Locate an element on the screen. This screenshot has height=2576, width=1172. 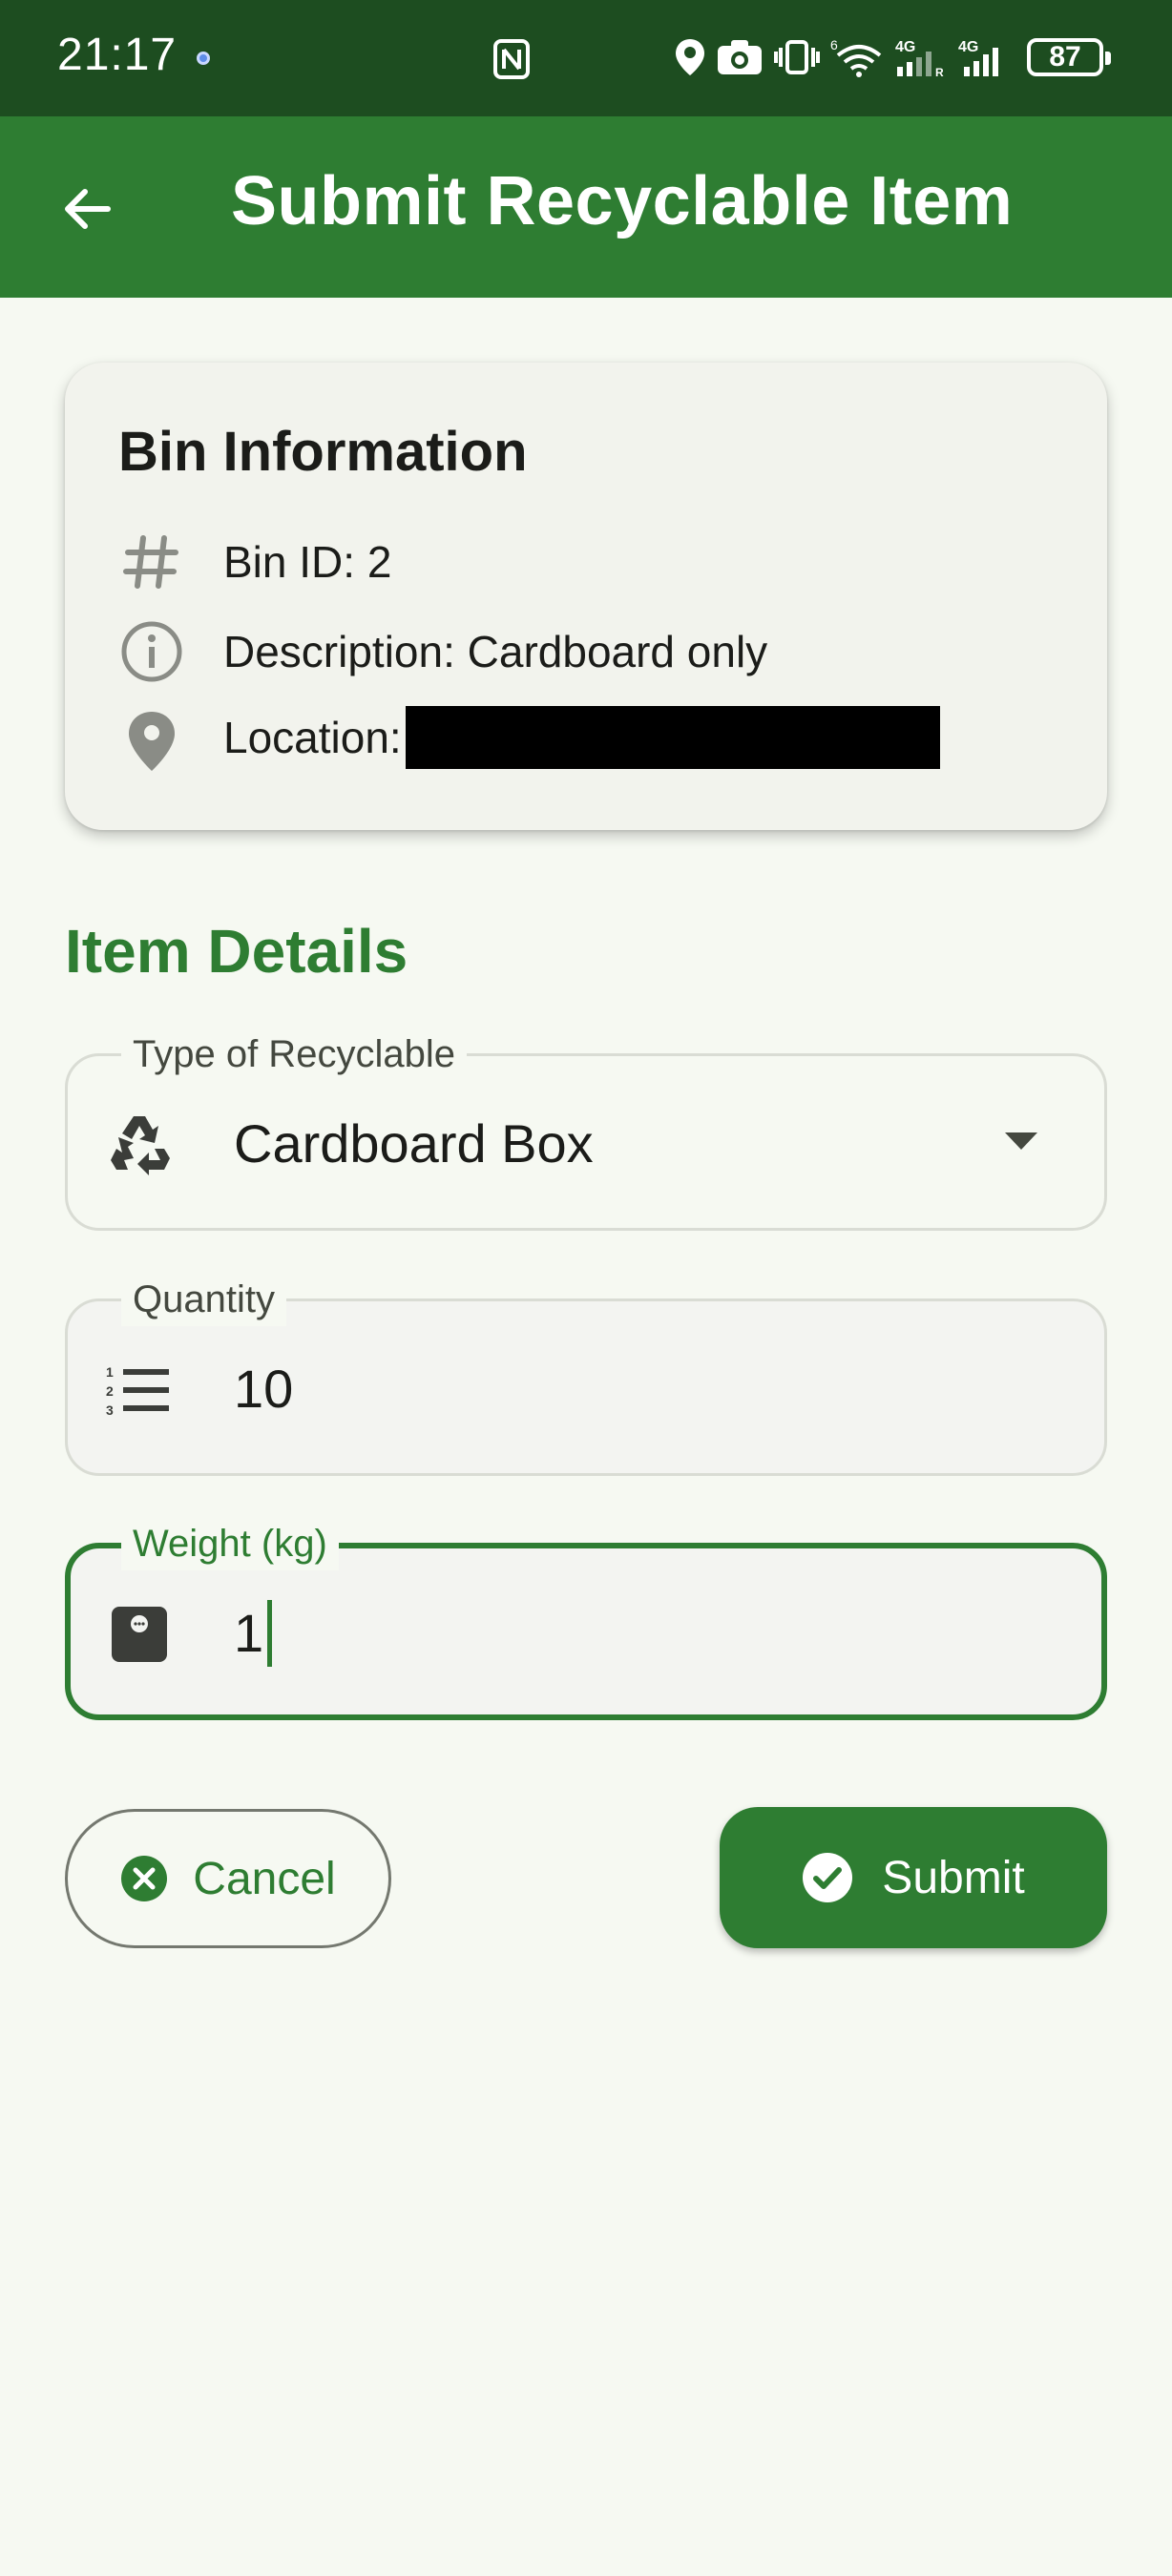
location-icon is located at coordinates (690, 57).